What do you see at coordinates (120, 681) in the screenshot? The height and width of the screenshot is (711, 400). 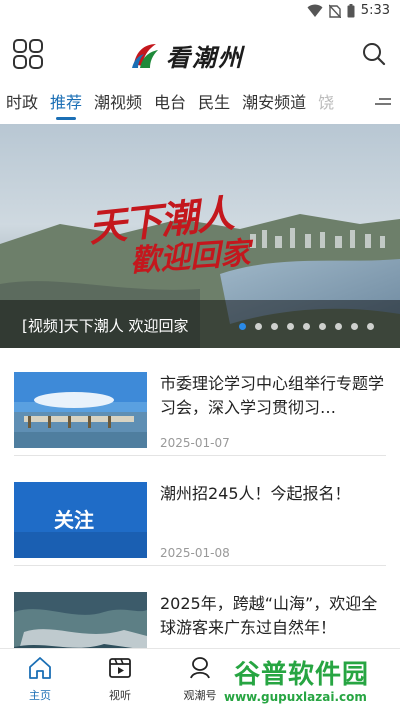 I see `nav-media: 视听` at bounding box center [120, 681].